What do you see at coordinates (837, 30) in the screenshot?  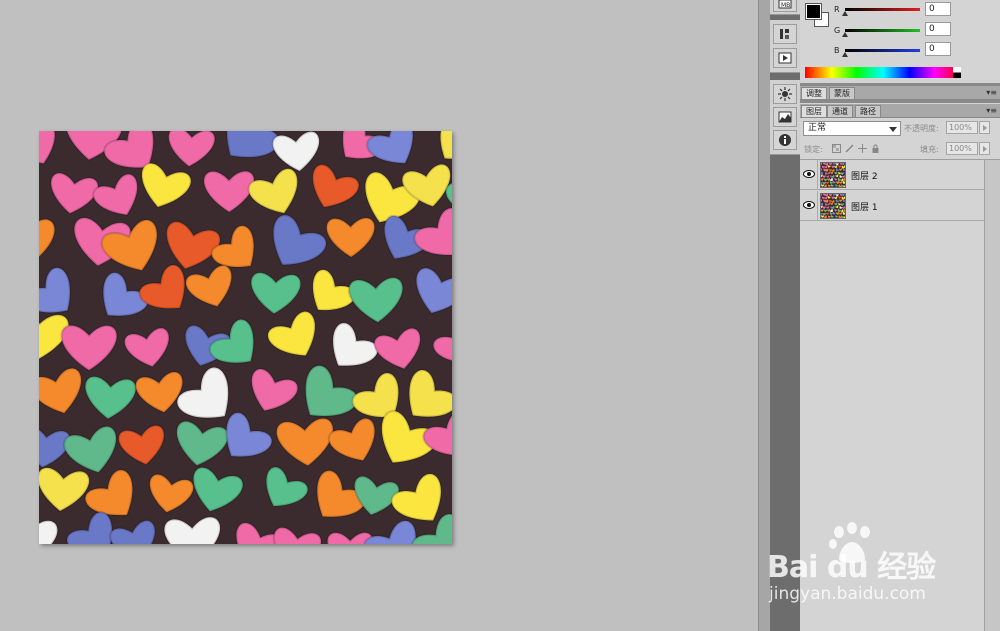 I see `green-channel-label: G` at bounding box center [837, 30].